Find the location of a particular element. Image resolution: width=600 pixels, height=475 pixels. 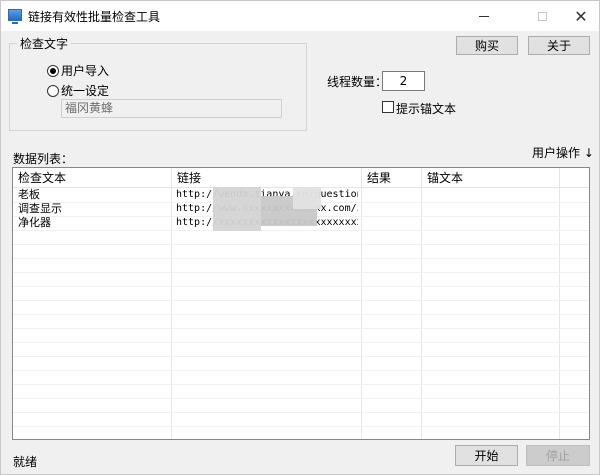

column-header-link: 链接 is located at coordinates (186, 178).